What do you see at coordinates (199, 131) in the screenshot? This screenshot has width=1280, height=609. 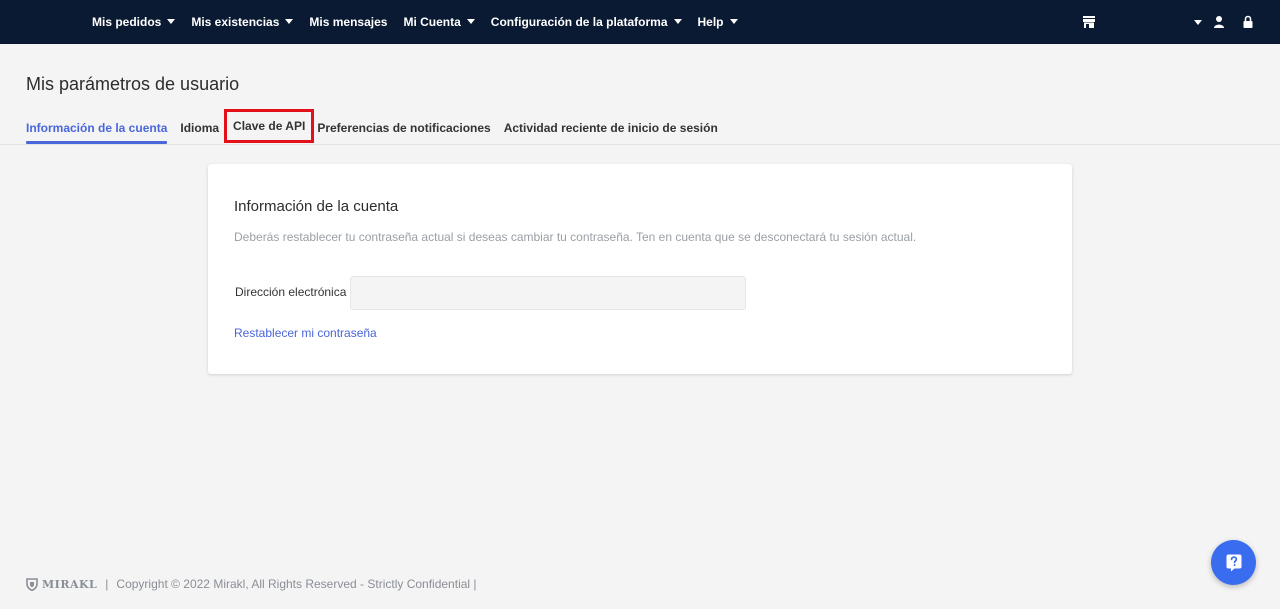 I see `tab-idioma: Idioma` at bounding box center [199, 131].